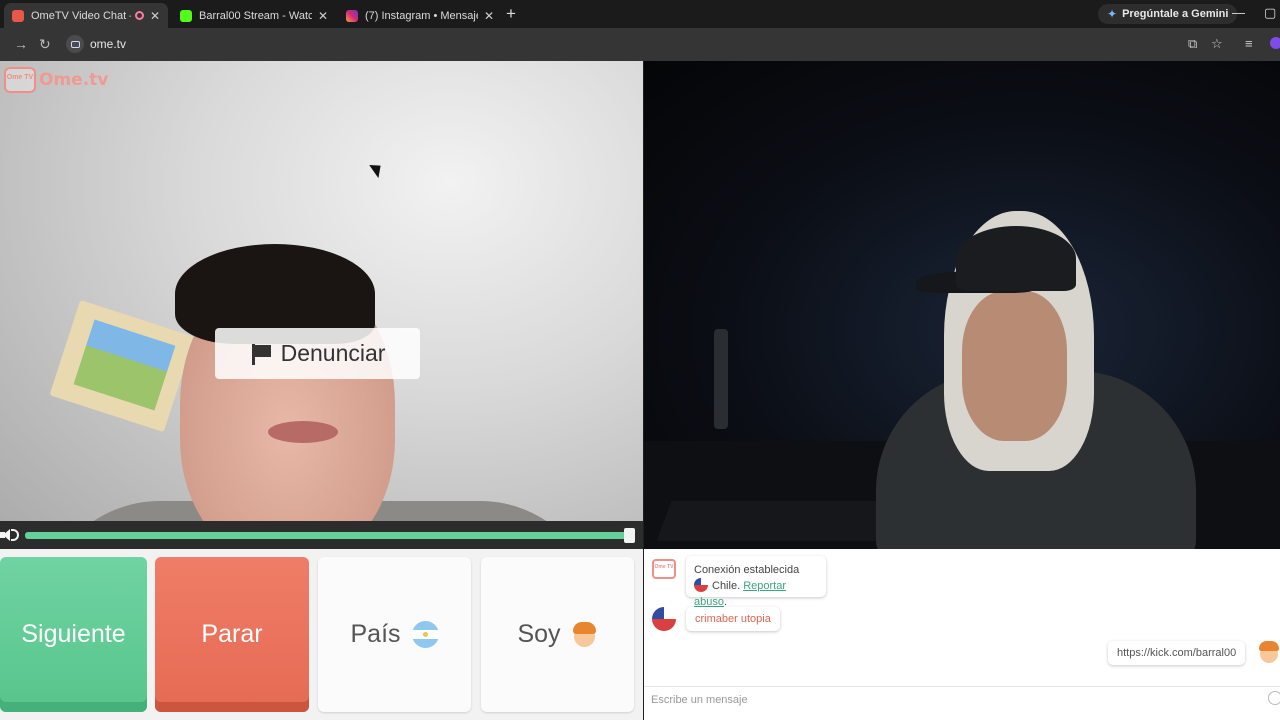 Image resolution: width=1280 pixels, height=720 pixels. Describe the element at coordinates (1014, 366) in the screenshot. I see `self-face` at that location.